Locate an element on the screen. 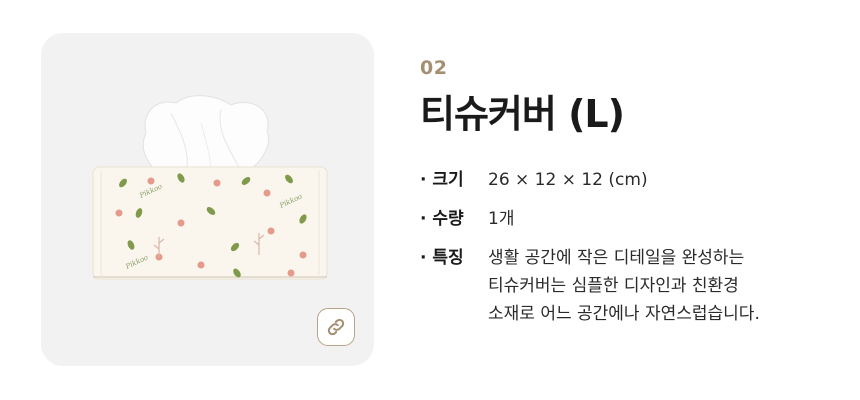 This screenshot has height=400, width=860. spec-value: 1개 is located at coordinates (501, 219).